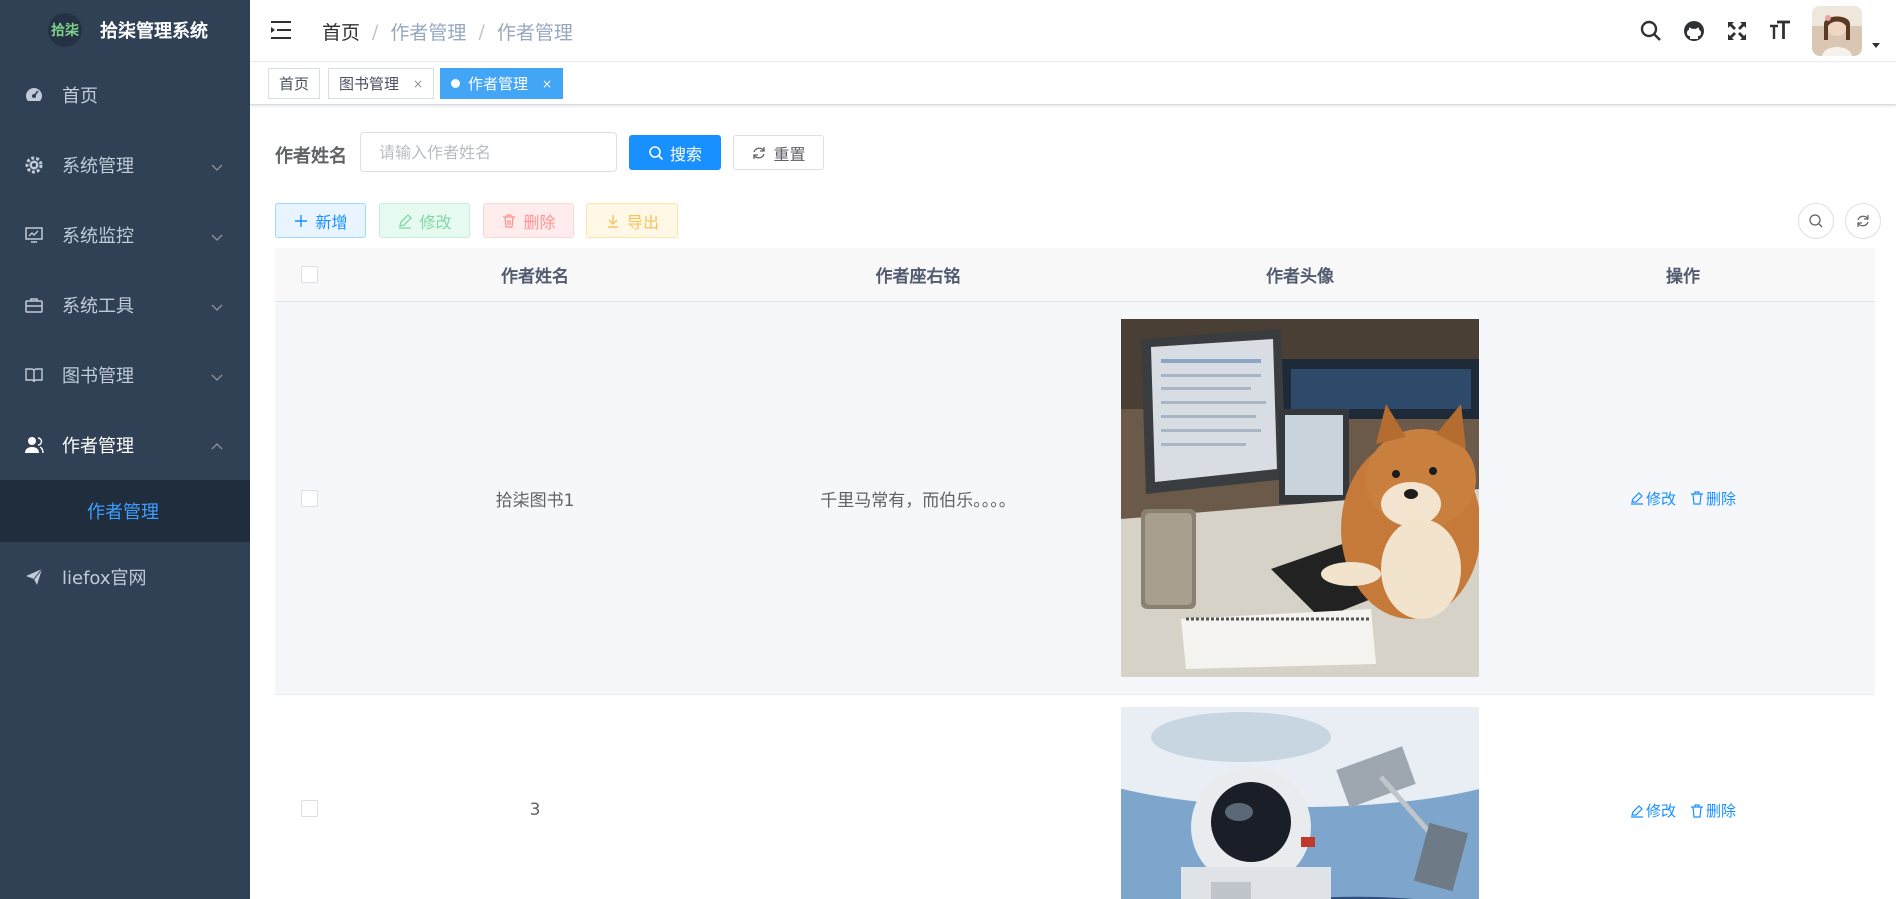  I want to click on edit-button-label: 修改, so click(435, 222).